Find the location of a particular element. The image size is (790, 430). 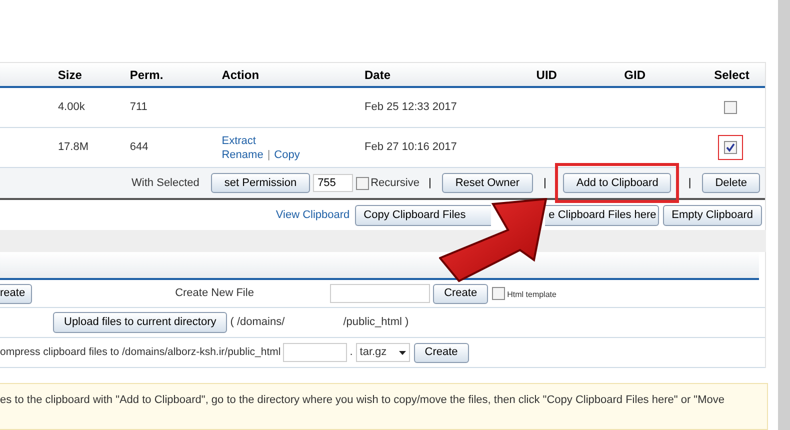

column-header: Date is located at coordinates (377, 75).